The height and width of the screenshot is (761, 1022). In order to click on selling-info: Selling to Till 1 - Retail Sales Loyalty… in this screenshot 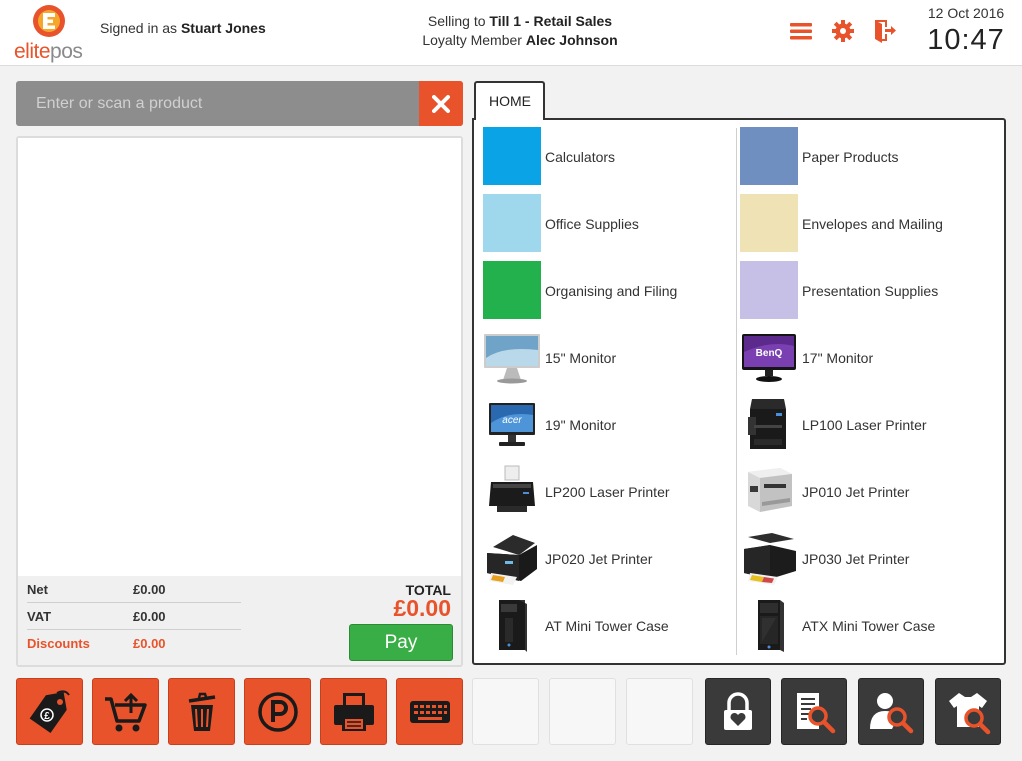, I will do `click(520, 30)`.